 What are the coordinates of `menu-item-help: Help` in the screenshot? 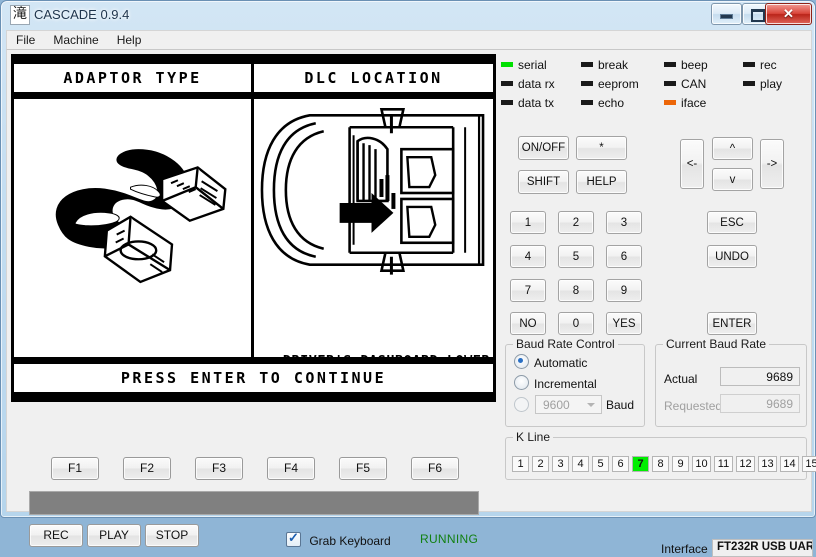 It's located at (129, 40).